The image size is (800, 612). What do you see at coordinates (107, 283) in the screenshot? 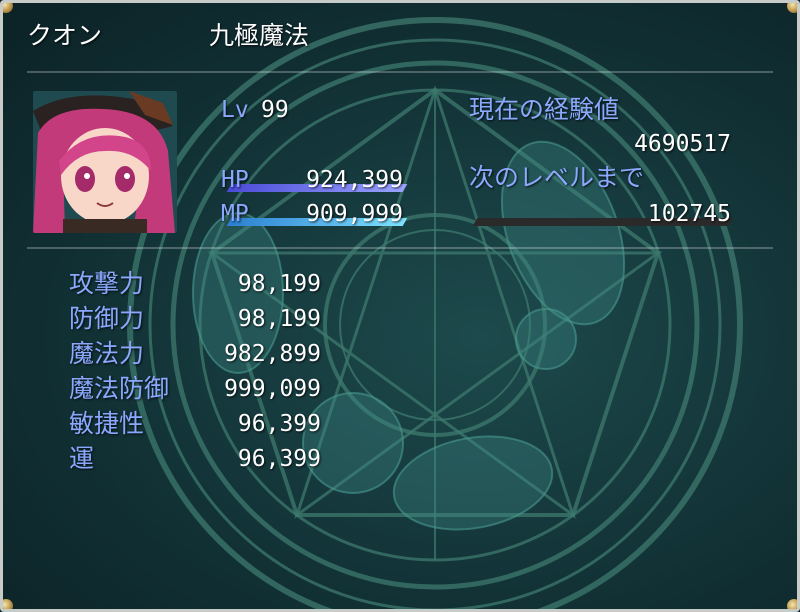
I see `param-label-atk: 攻撃力` at bounding box center [107, 283].